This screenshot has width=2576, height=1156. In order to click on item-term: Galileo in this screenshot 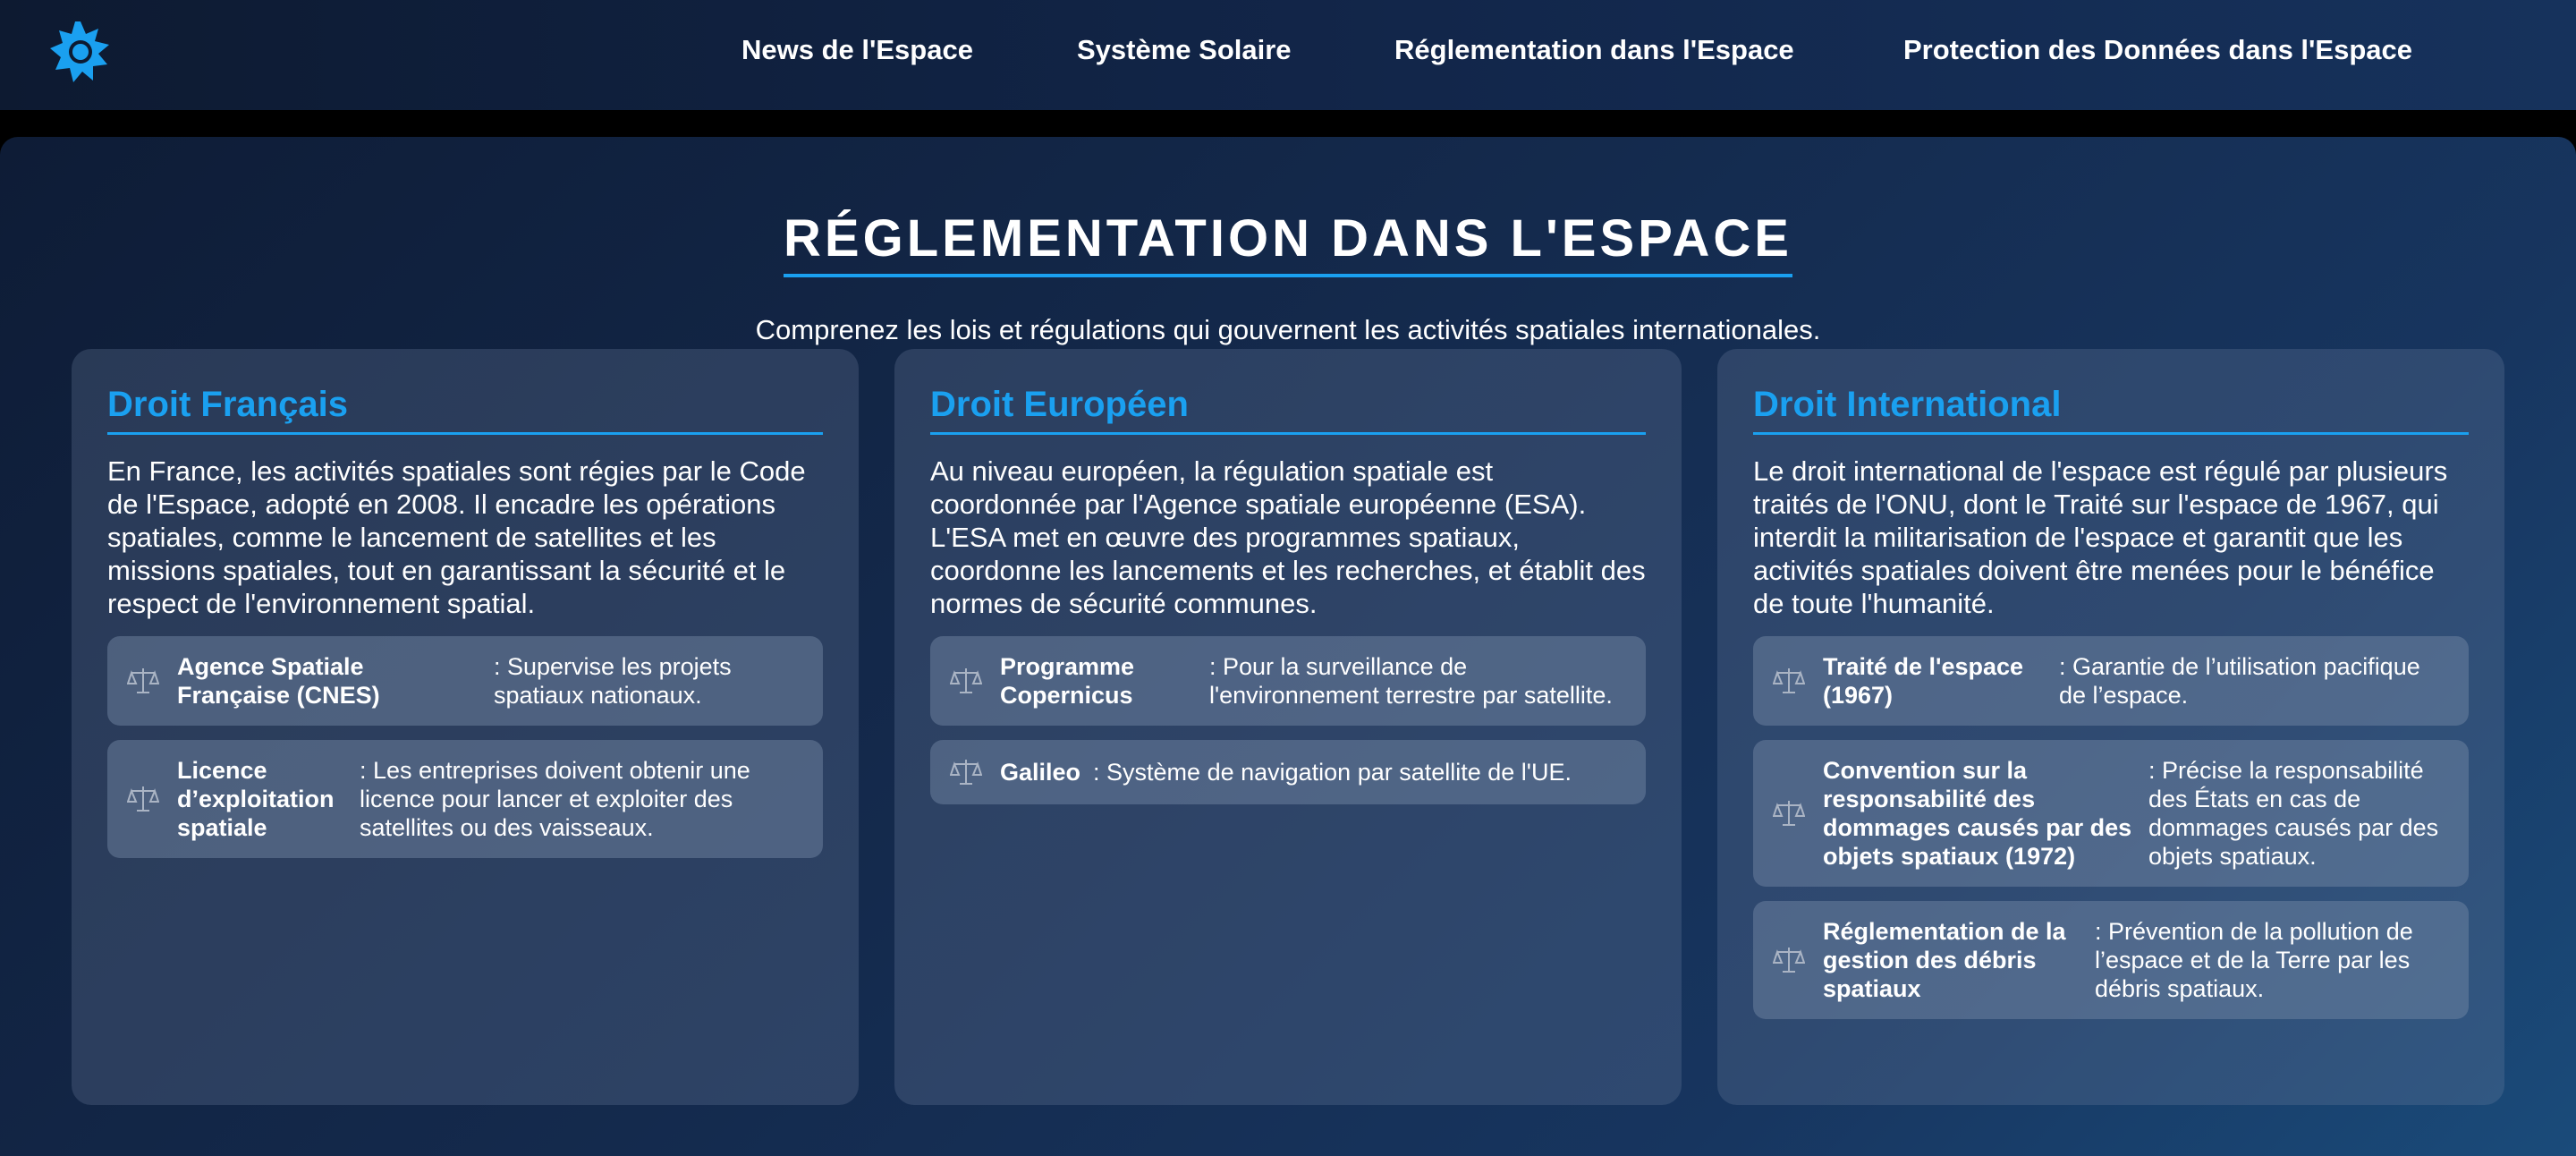, I will do `click(1040, 772)`.